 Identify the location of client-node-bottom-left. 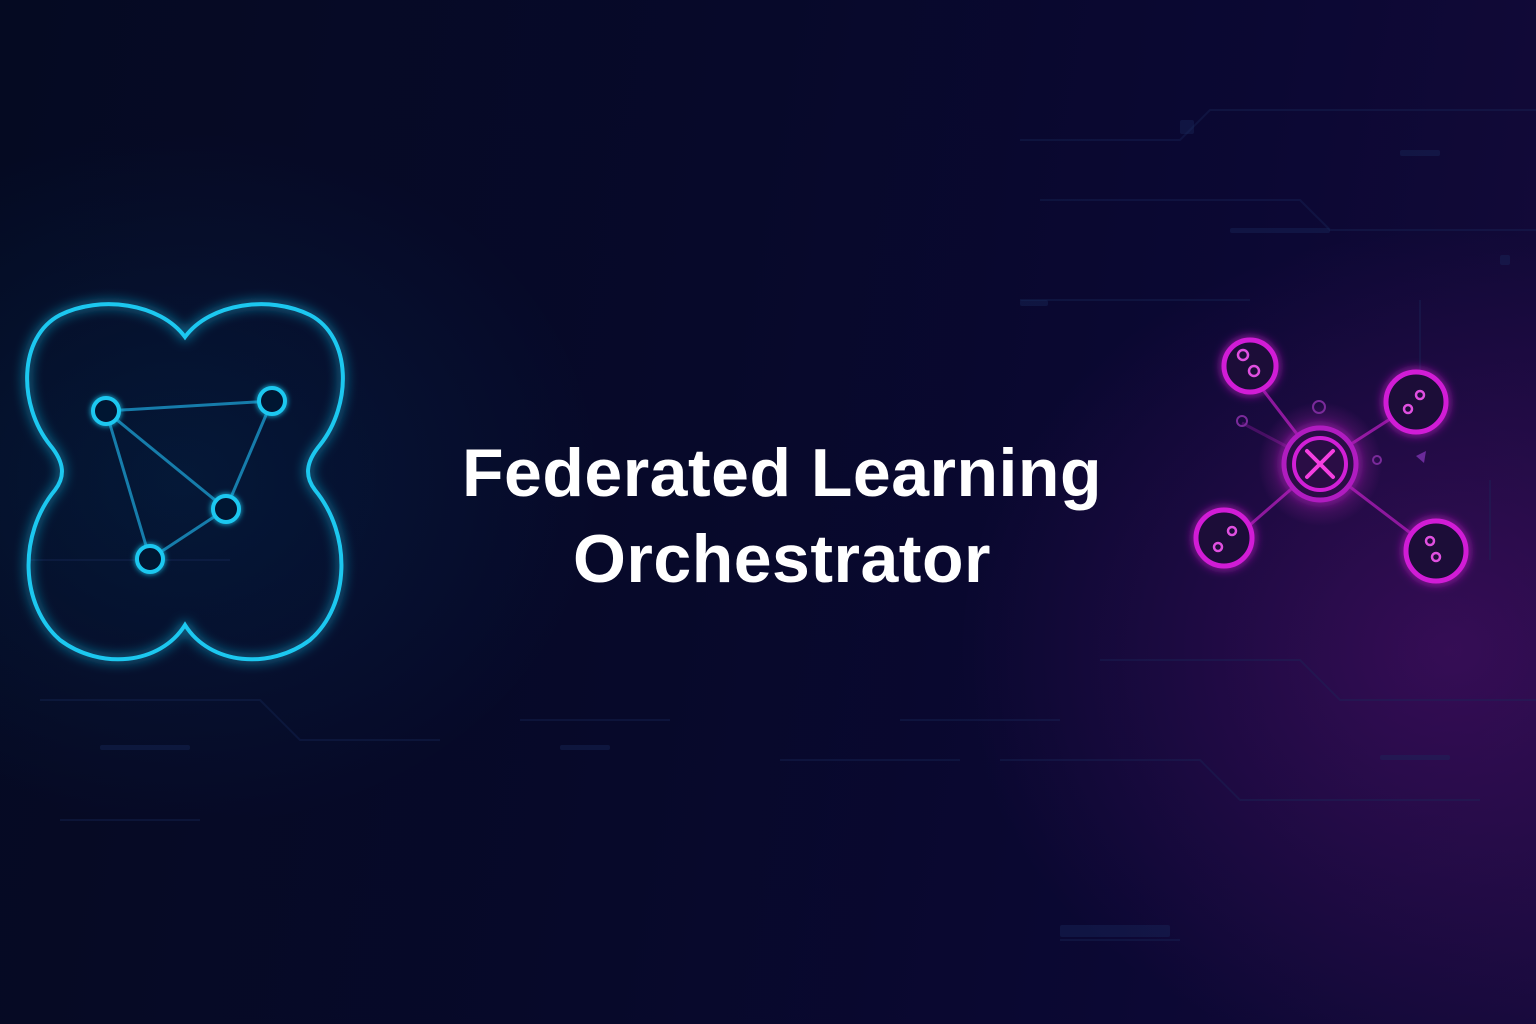
(1224, 538).